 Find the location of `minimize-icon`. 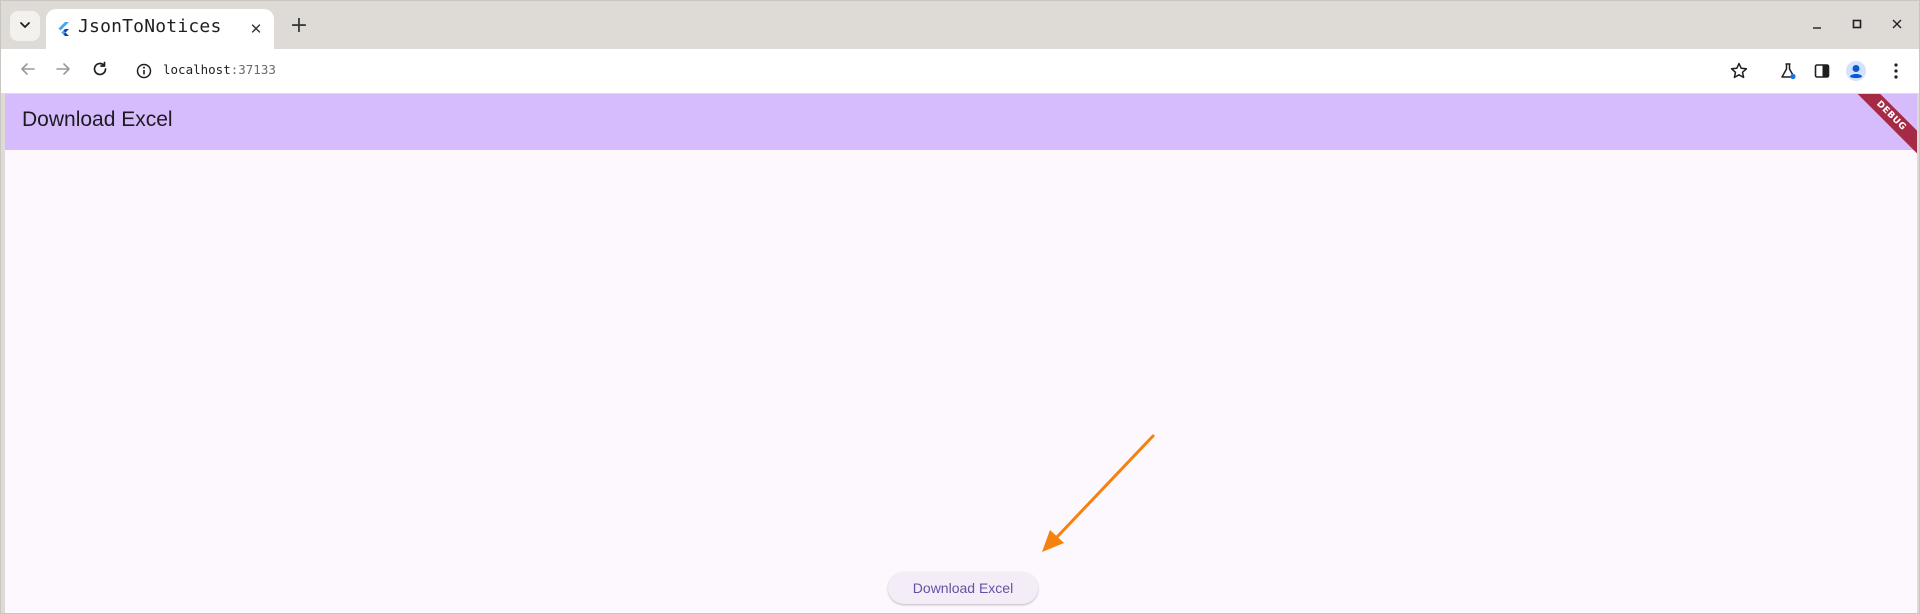

minimize-icon is located at coordinates (1817, 24).